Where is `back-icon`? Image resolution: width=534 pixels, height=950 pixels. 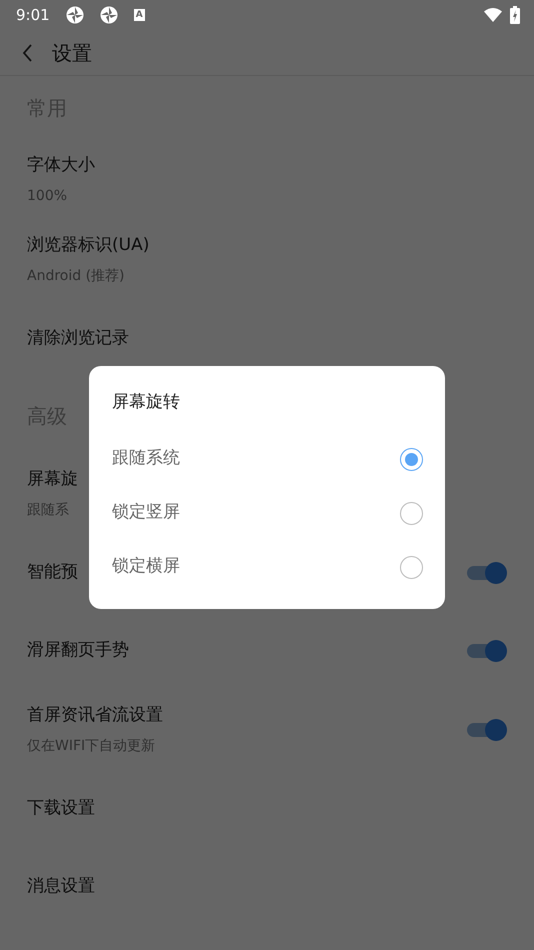 back-icon is located at coordinates (28, 52).